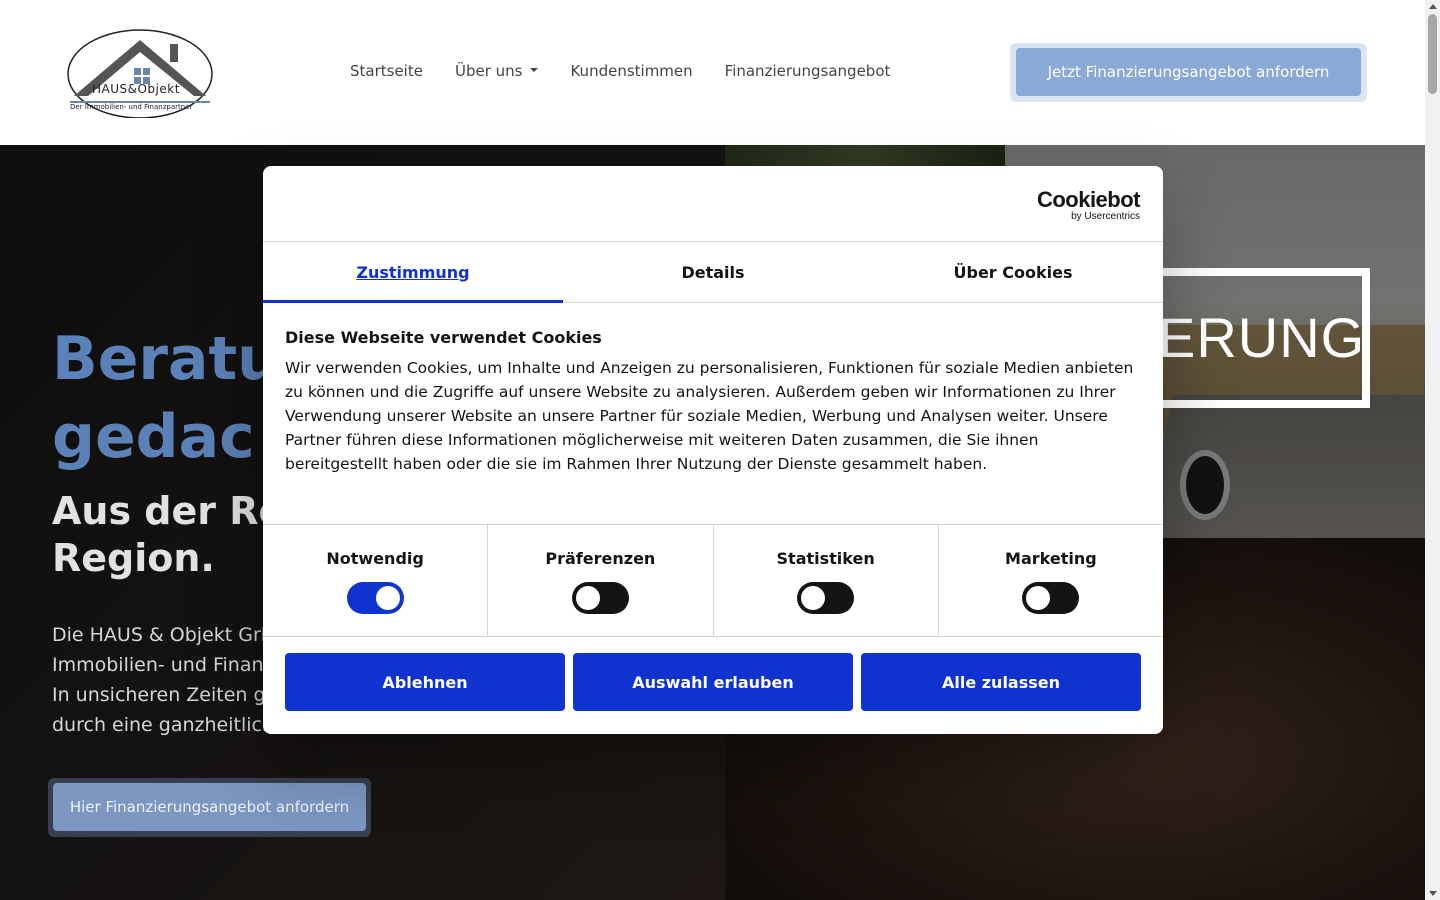  I want to click on hero-subtitle-line: Aus der Re, so click(168, 511).